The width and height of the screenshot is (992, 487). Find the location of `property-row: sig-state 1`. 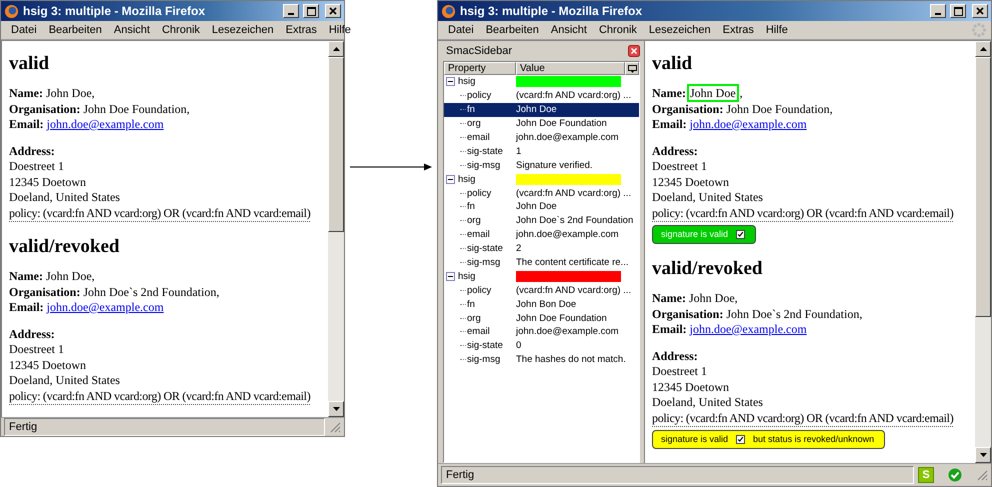

property-row: sig-state 1 is located at coordinates (541, 151).